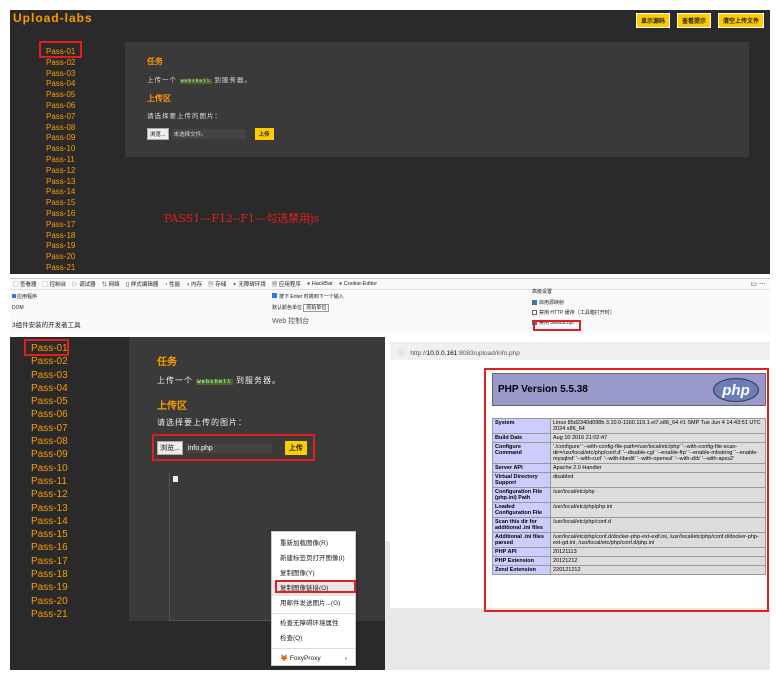  What do you see at coordinates (60, 74) in the screenshot?
I see `sidebar-item-pass-03: Pass-03` at bounding box center [60, 74].